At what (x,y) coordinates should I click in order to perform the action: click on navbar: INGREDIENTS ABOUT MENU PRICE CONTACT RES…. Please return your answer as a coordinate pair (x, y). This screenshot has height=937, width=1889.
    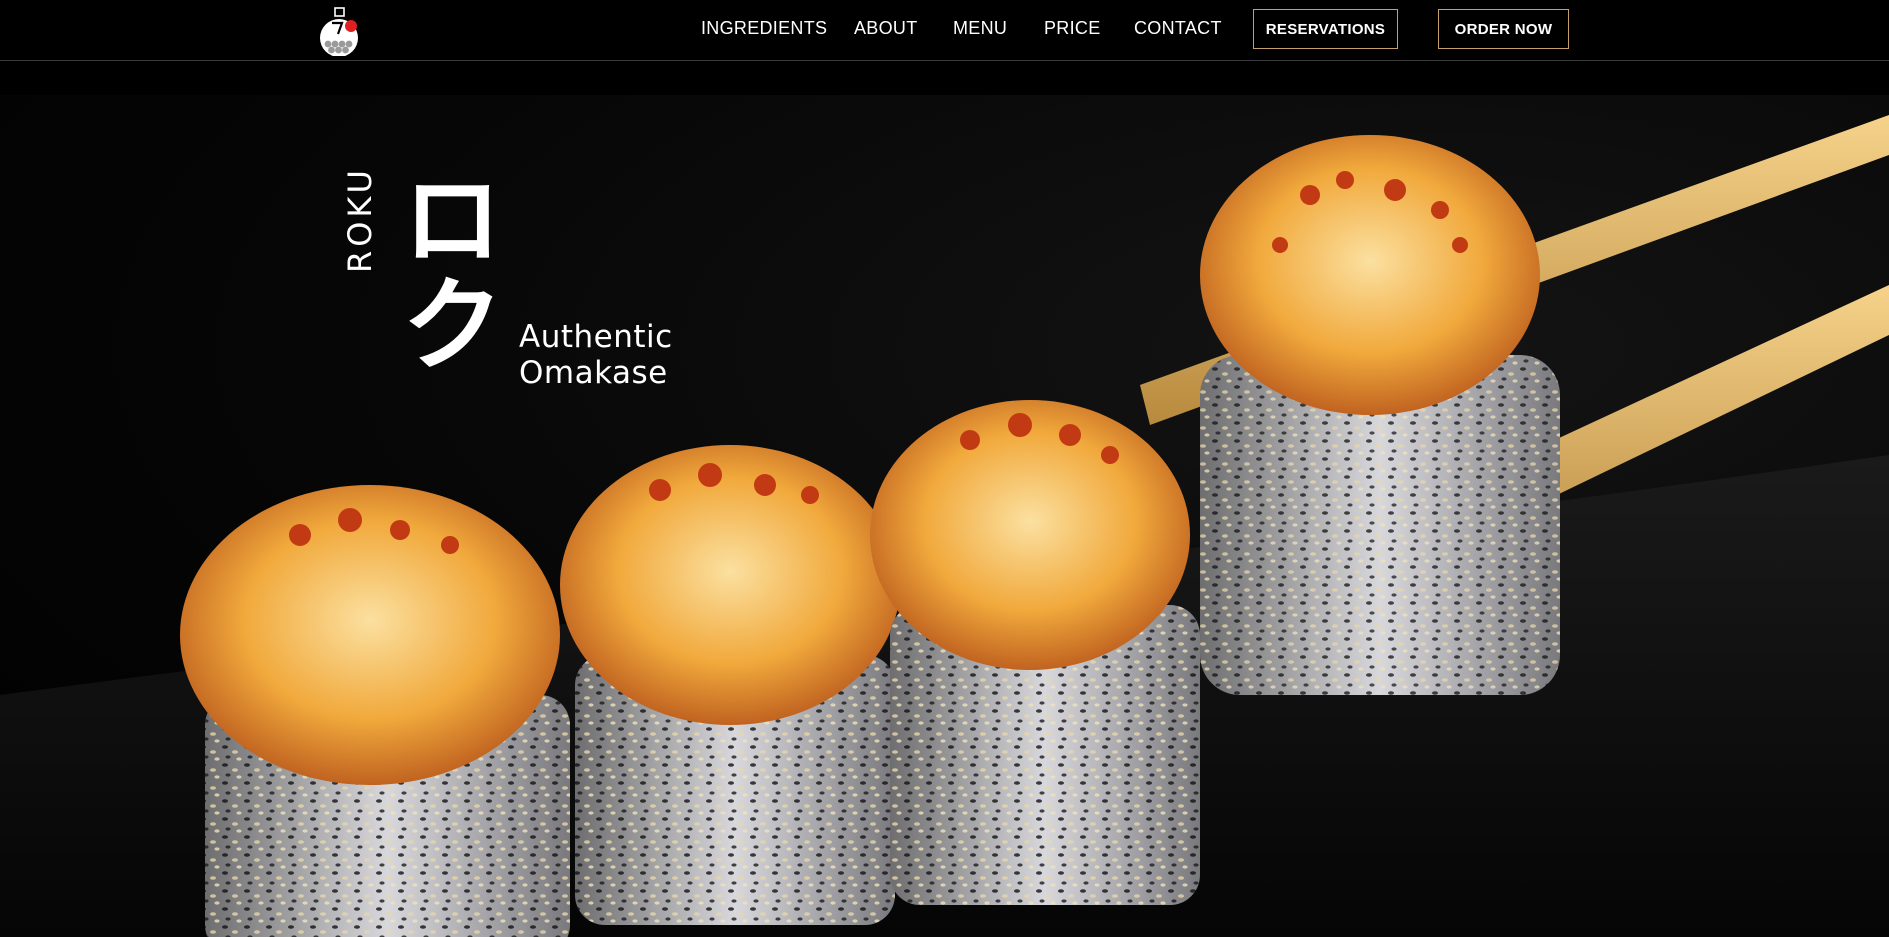
    Looking at the image, I should click on (944, 30).